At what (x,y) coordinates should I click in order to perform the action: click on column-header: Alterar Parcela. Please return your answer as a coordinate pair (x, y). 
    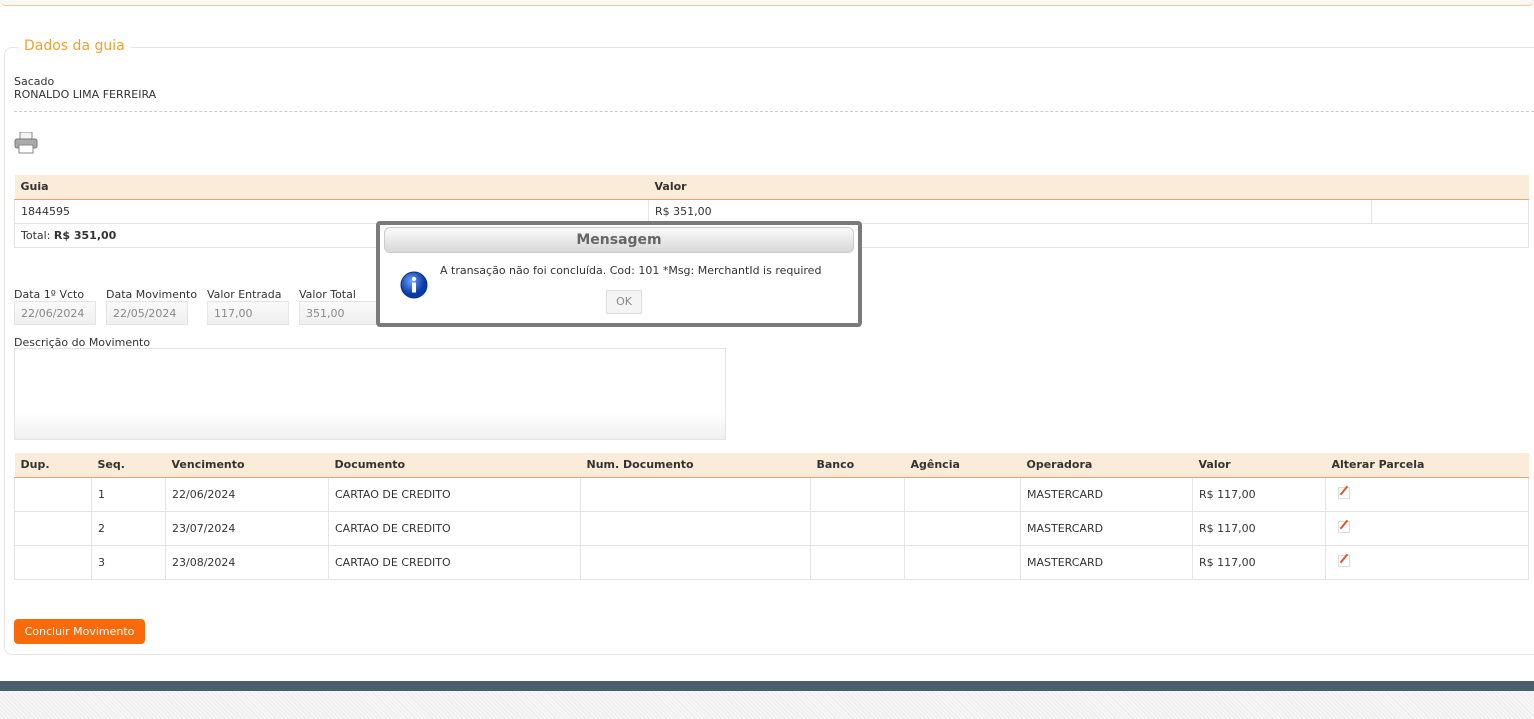
    Looking at the image, I should click on (1427, 465).